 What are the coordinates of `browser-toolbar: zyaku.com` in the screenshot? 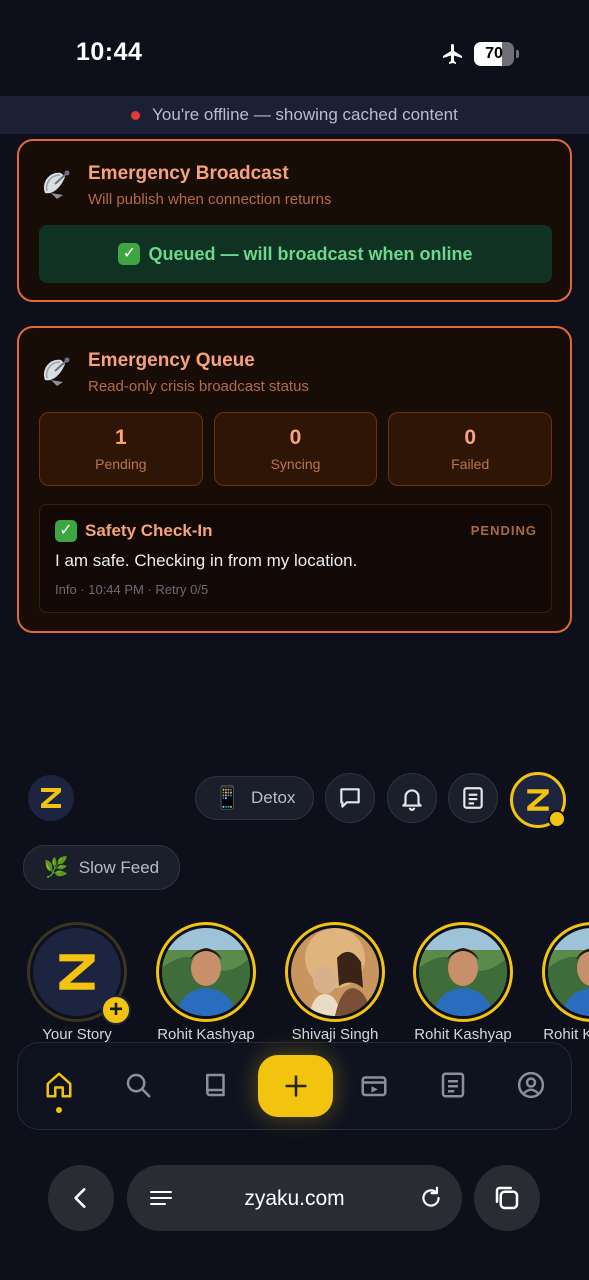 It's located at (294, 1202).